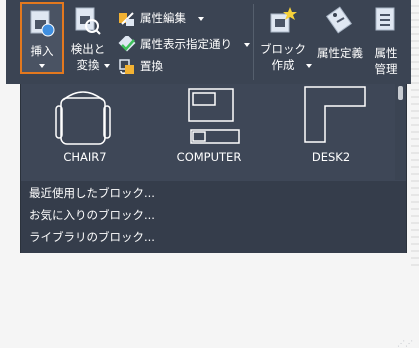 This screenshot has height=348, width=419. I want to click on gallery-item-computer: COMPUTER, so click(209, 132).